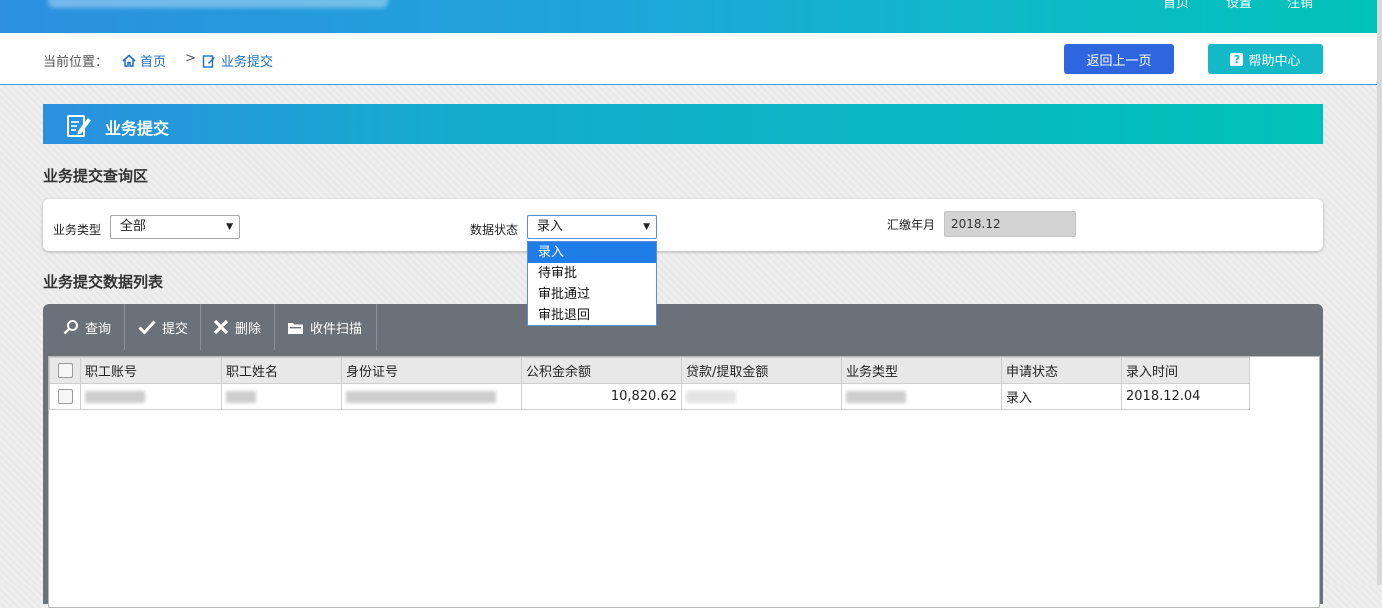 The height and width of the screenshot is (608, 1382). Describe the element at coordinates (601, 396) in the screenshot. I see `balance-cell: 10,820.62` at that location.